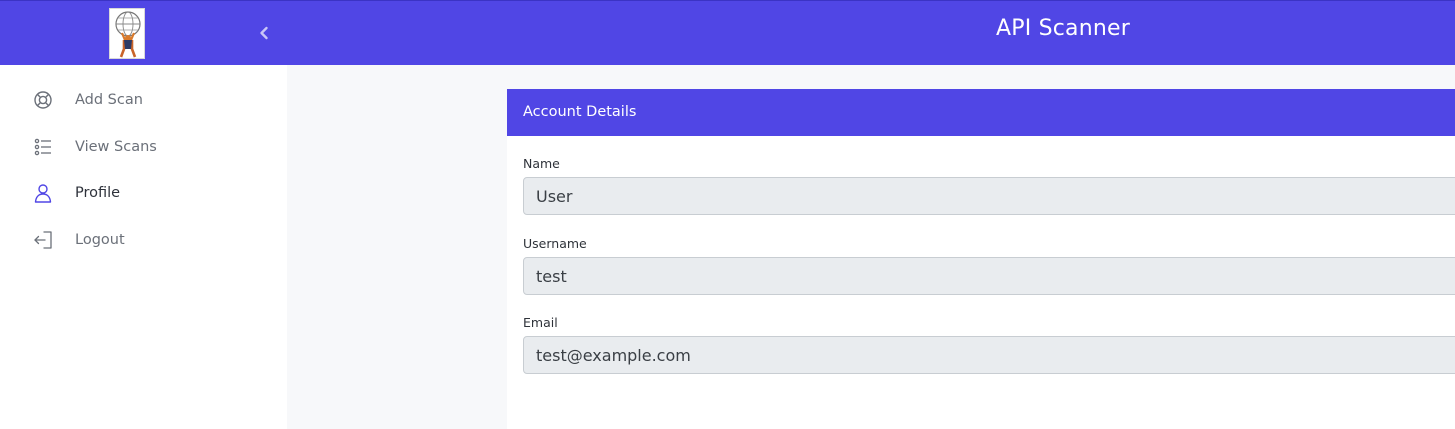  Describe the element at coordinates (555, 243) in the screenshot. I see `username-label: Username` at that location.